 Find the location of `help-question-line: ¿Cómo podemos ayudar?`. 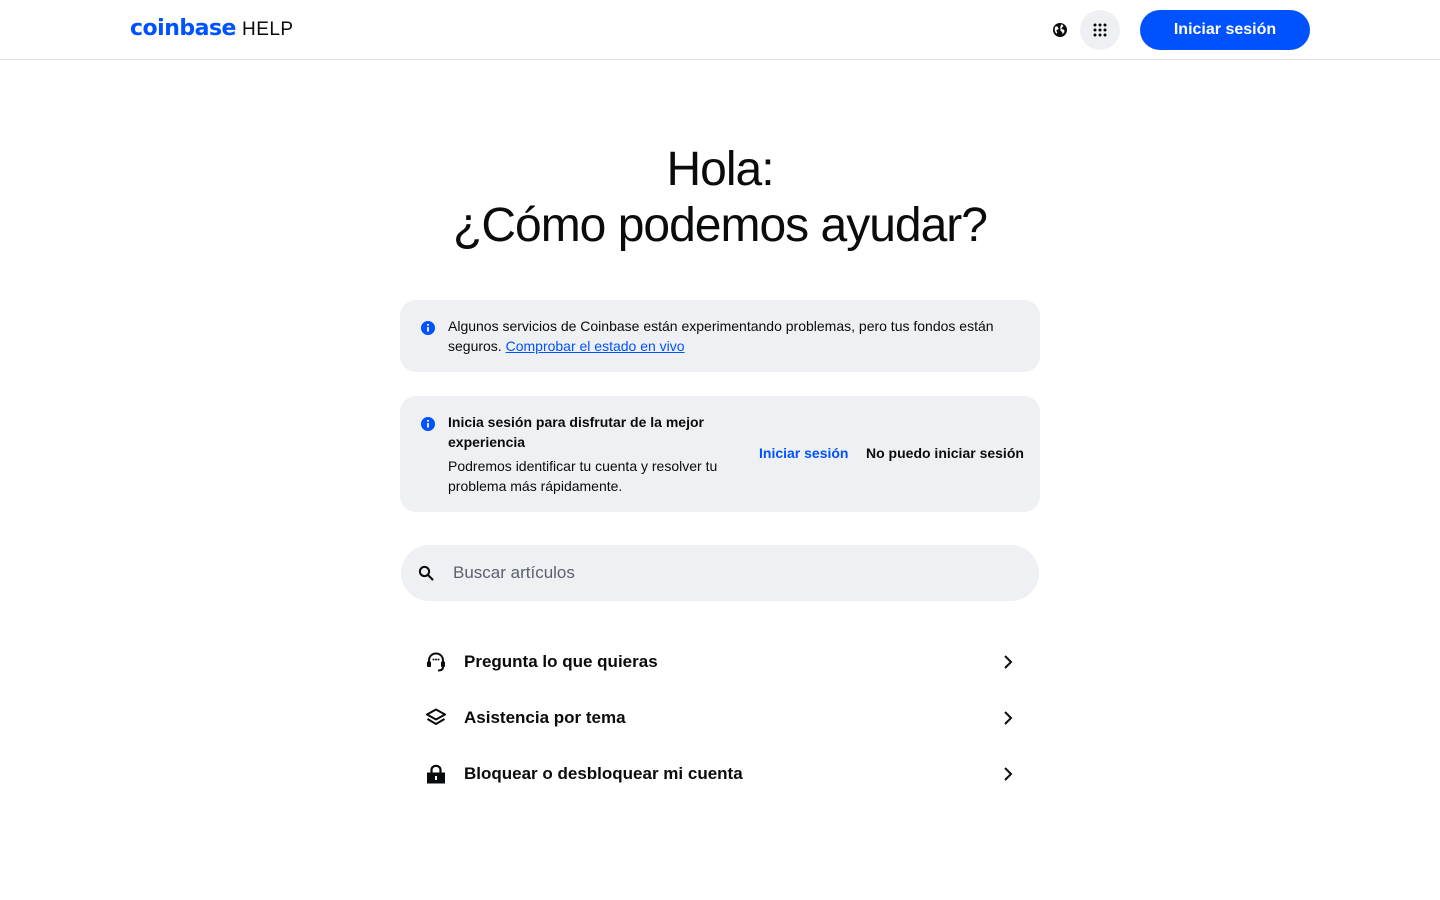

help-question-line: ¿Cómo podemos ayudar? is located at coordinates (720, 225).